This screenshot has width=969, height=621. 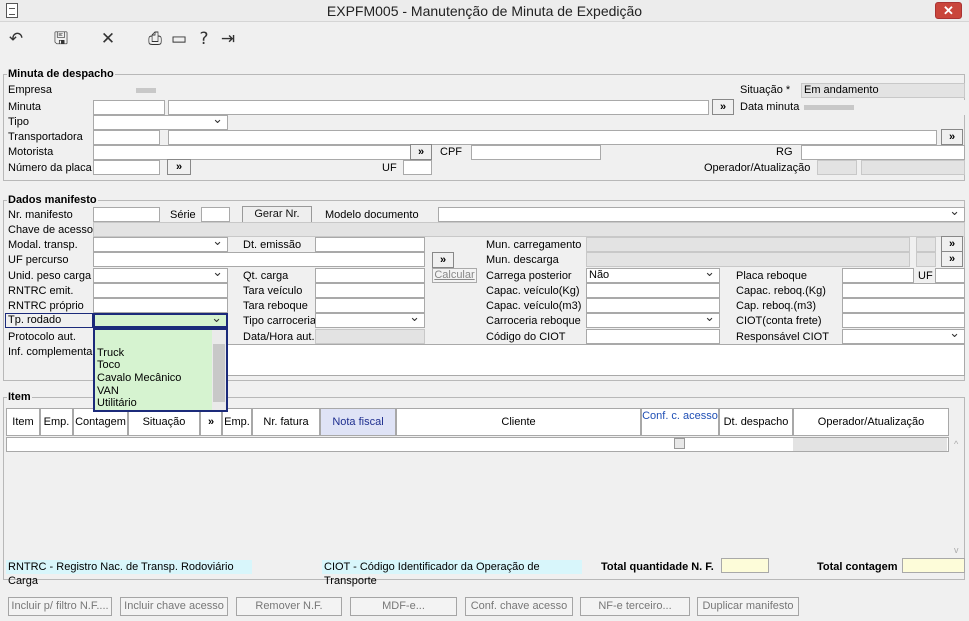 I want to click on col-contagem: Contagem, so click(x=100, y=422).